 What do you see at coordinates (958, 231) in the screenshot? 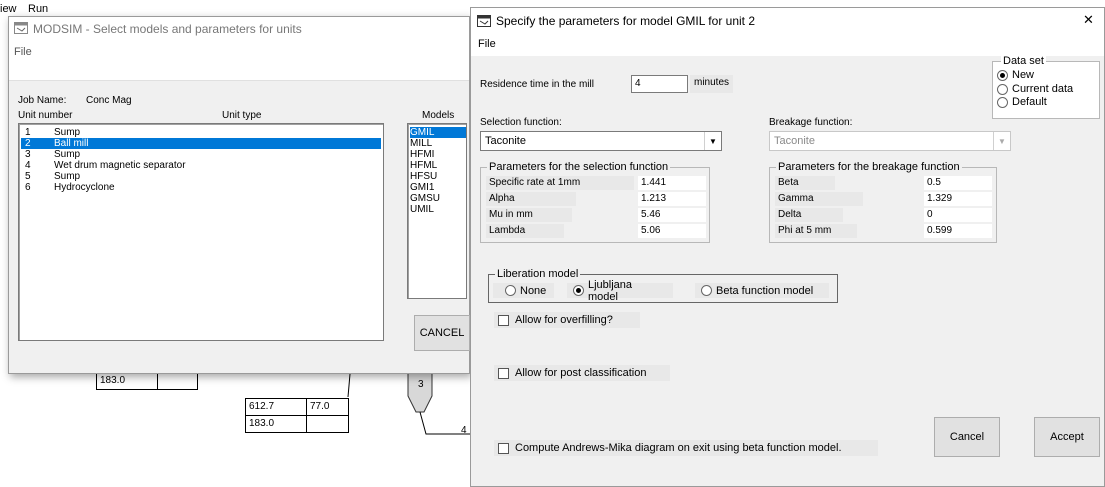
I see `param-value-input: 0.599` at bounding box center [958, 231].